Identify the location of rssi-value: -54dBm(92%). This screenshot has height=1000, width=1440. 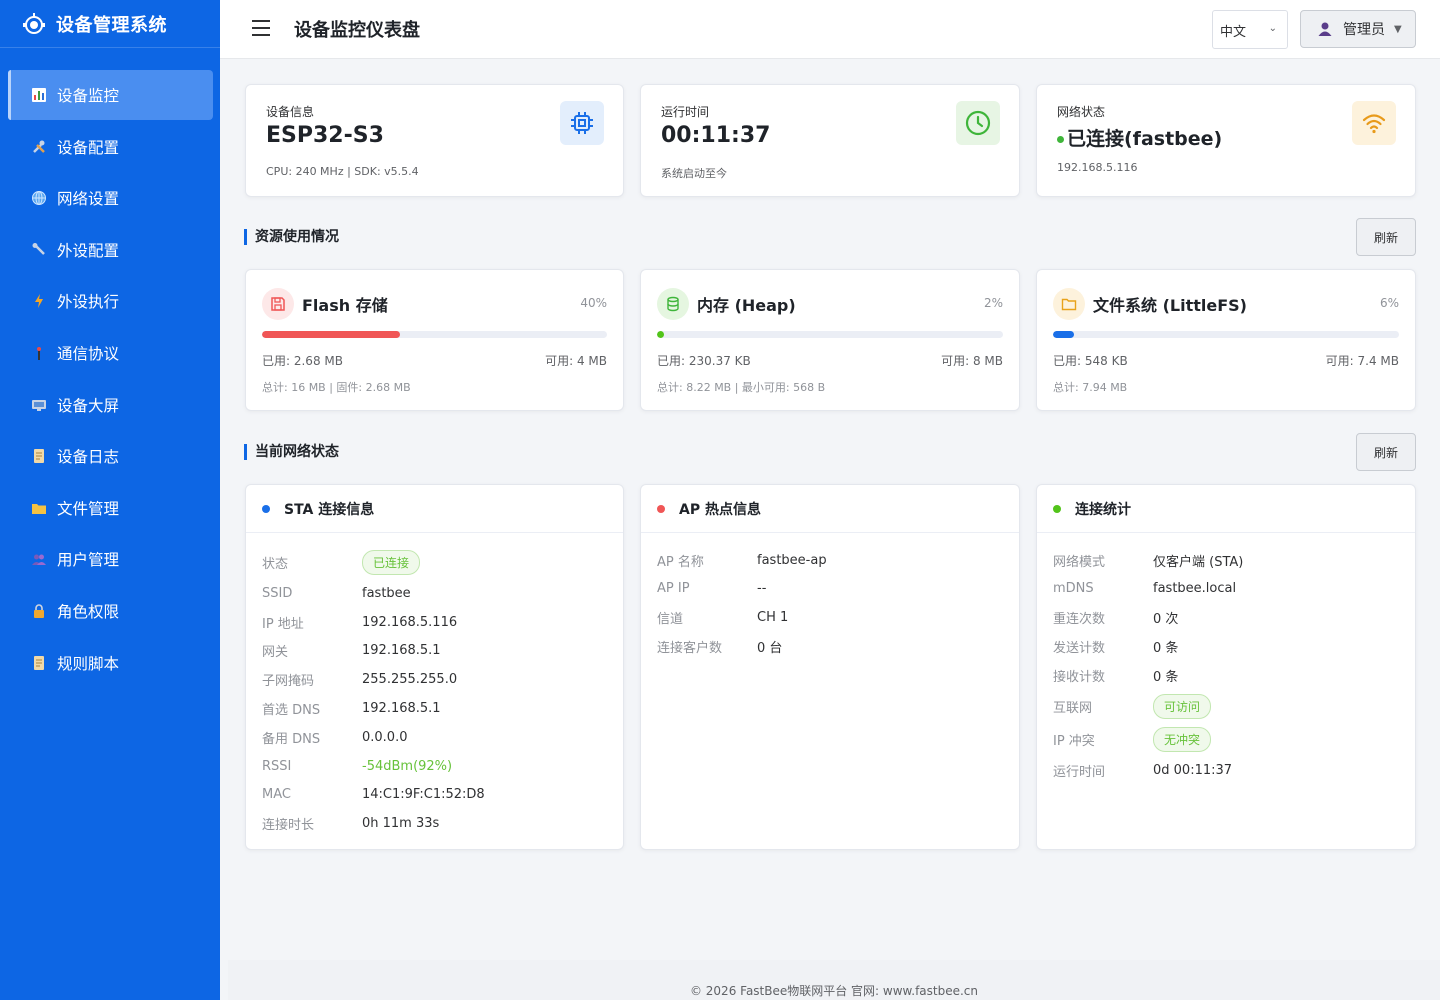
(407, 766).